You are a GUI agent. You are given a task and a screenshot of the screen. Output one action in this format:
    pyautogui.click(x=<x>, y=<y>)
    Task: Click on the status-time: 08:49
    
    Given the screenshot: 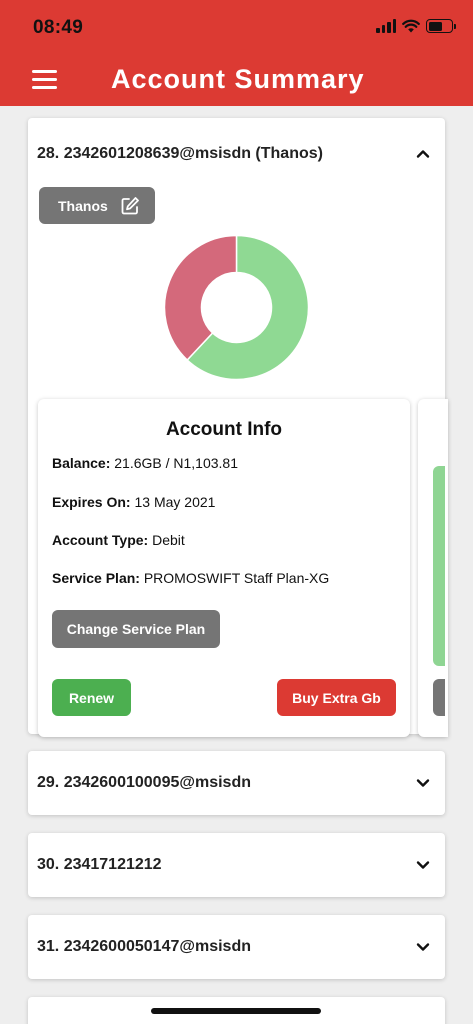 What is the action you would take?
    pyautogui.click(x=58, y=27)
    